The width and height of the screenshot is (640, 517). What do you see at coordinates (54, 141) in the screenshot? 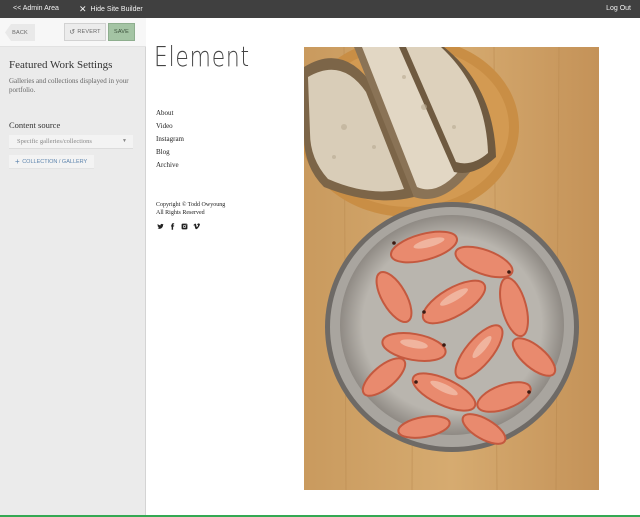
I see `content-source-value: Specific galleries/collections` at bounding box center [54, 141].